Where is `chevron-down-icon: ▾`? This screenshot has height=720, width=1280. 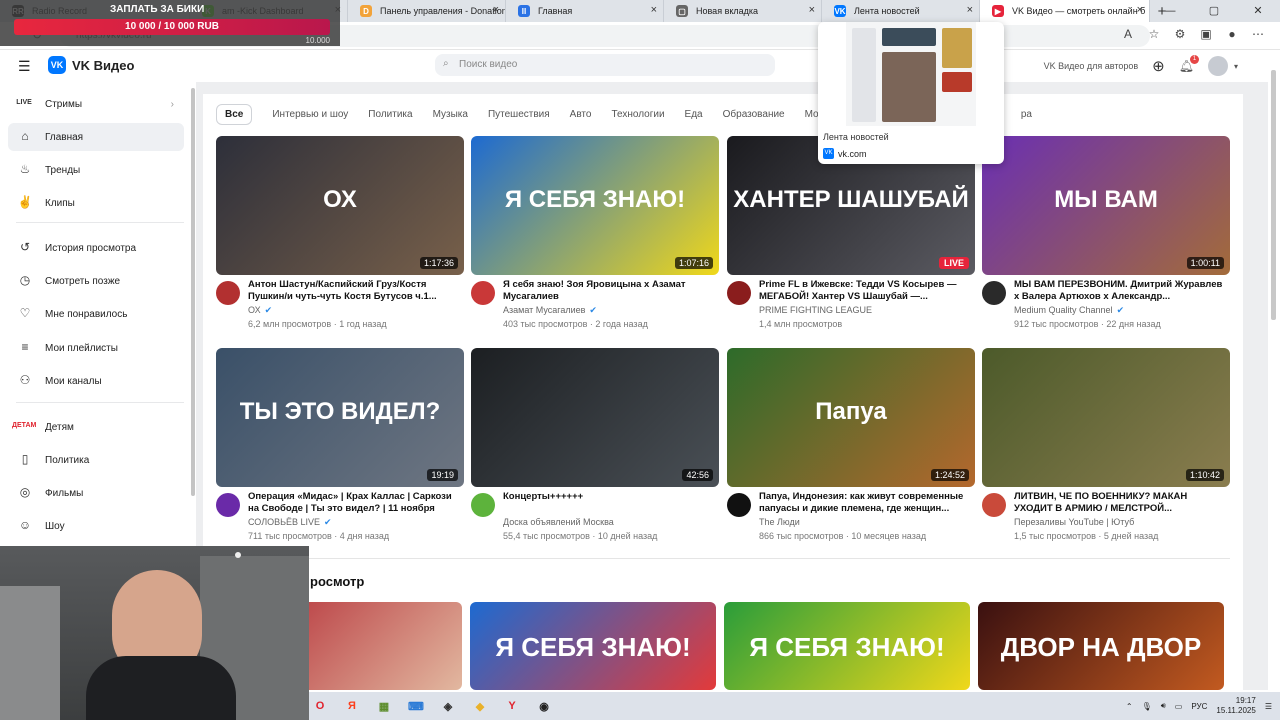 chevron-down-icon: ▾ is located at coordinates (1236, 66).